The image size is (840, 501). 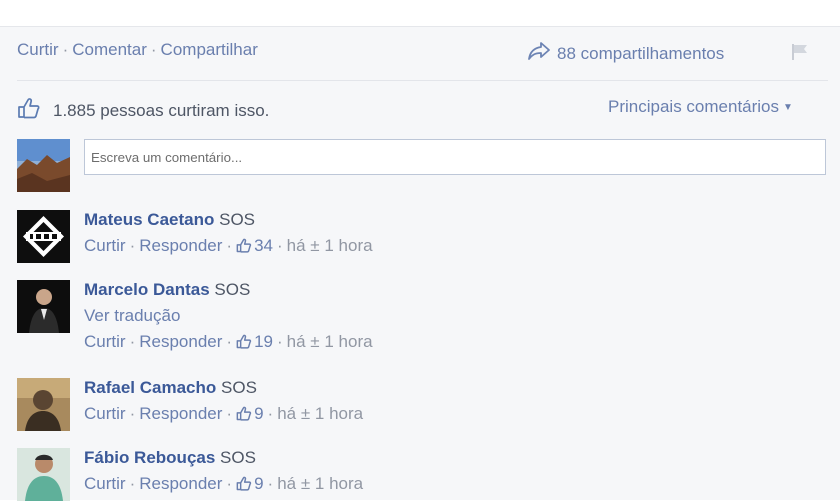 What do you see at coordinates (109, 49) in the screenshot?
I see `comment-link: Comentar` at bounding box center [109, 49].